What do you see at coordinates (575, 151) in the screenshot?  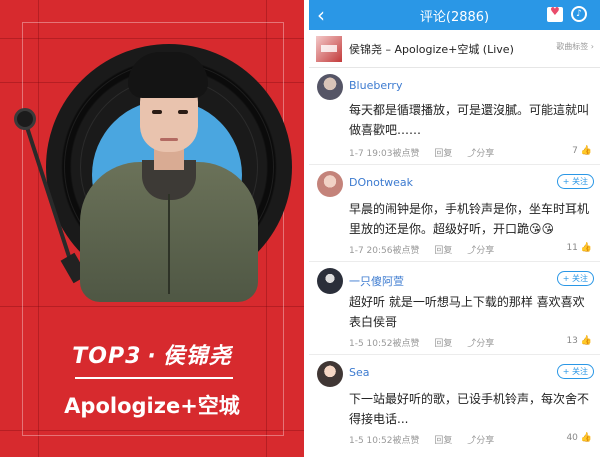 I see `like-count: 7` at bounding box center [575, 151].